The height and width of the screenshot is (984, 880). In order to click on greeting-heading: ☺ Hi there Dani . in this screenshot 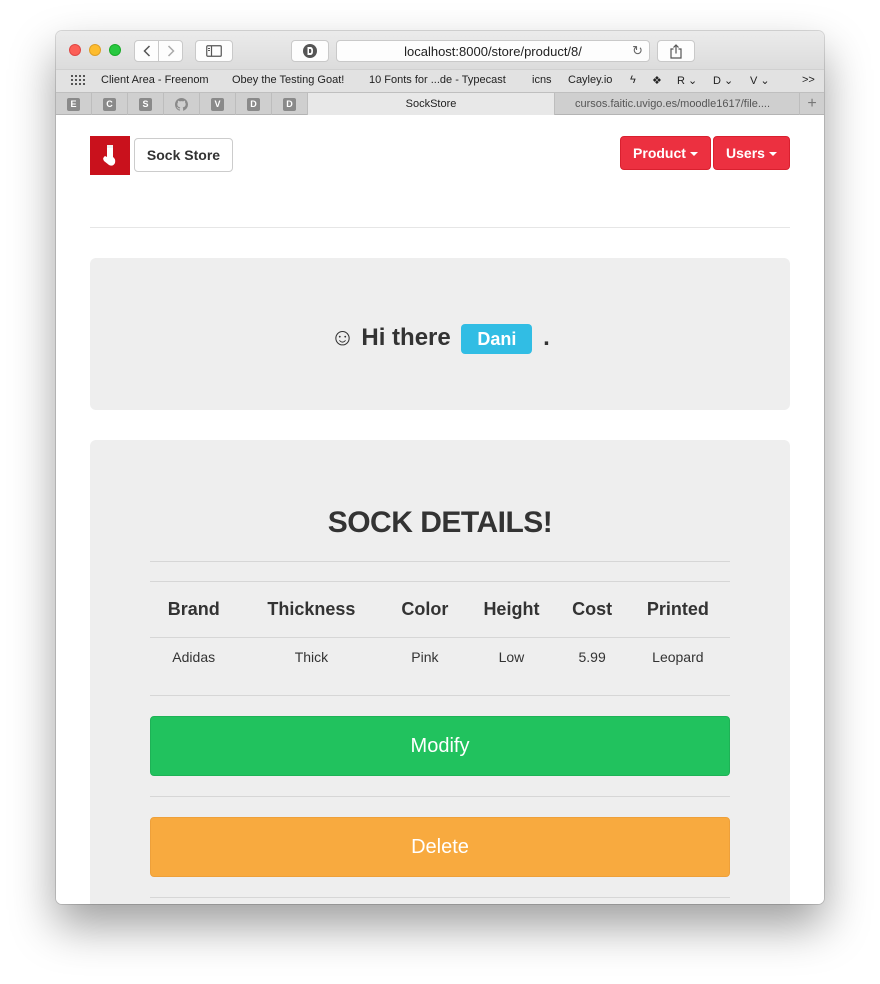, I will do `click(440, 338)`.